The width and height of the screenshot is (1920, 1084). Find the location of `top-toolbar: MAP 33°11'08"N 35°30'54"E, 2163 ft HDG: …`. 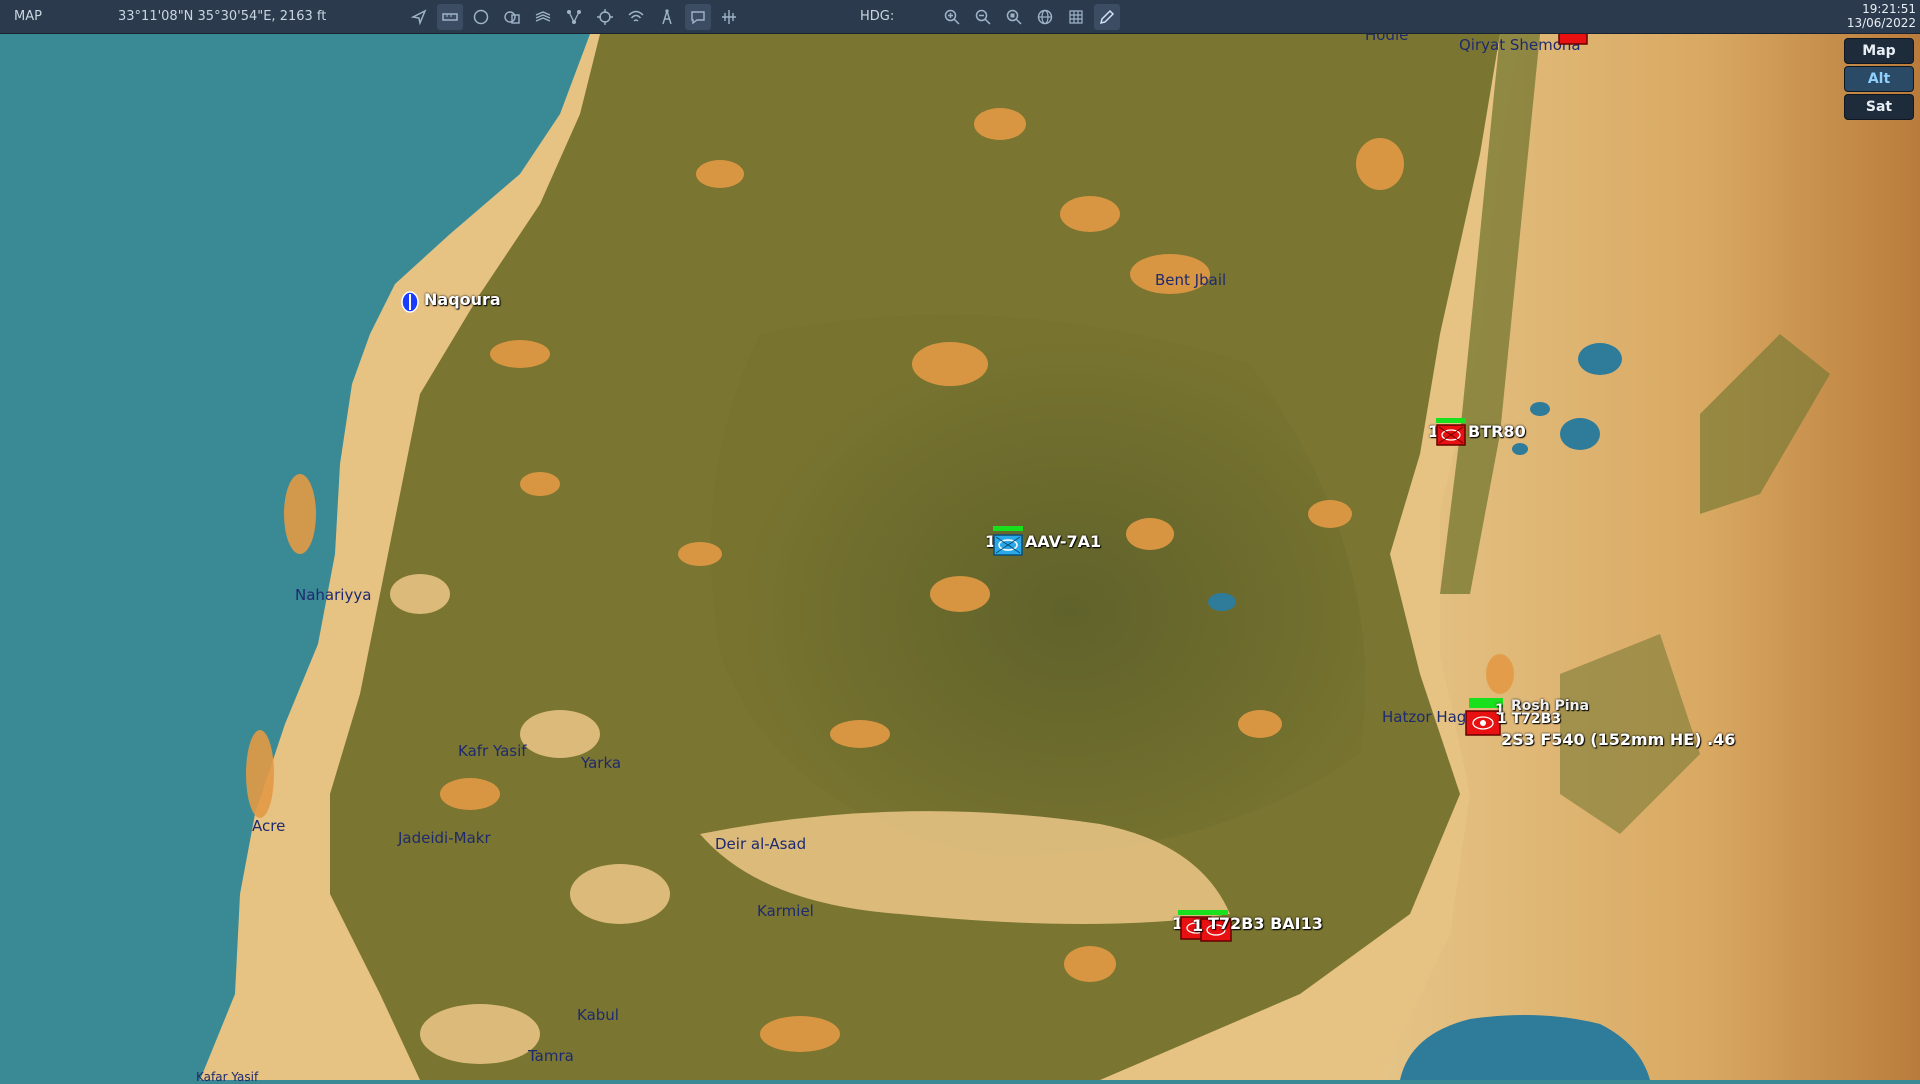

top-toolbar: MAP 33°11'08"N 35°30'54"E, 2163 ft HDG: … is located at coordinates (960, 17).